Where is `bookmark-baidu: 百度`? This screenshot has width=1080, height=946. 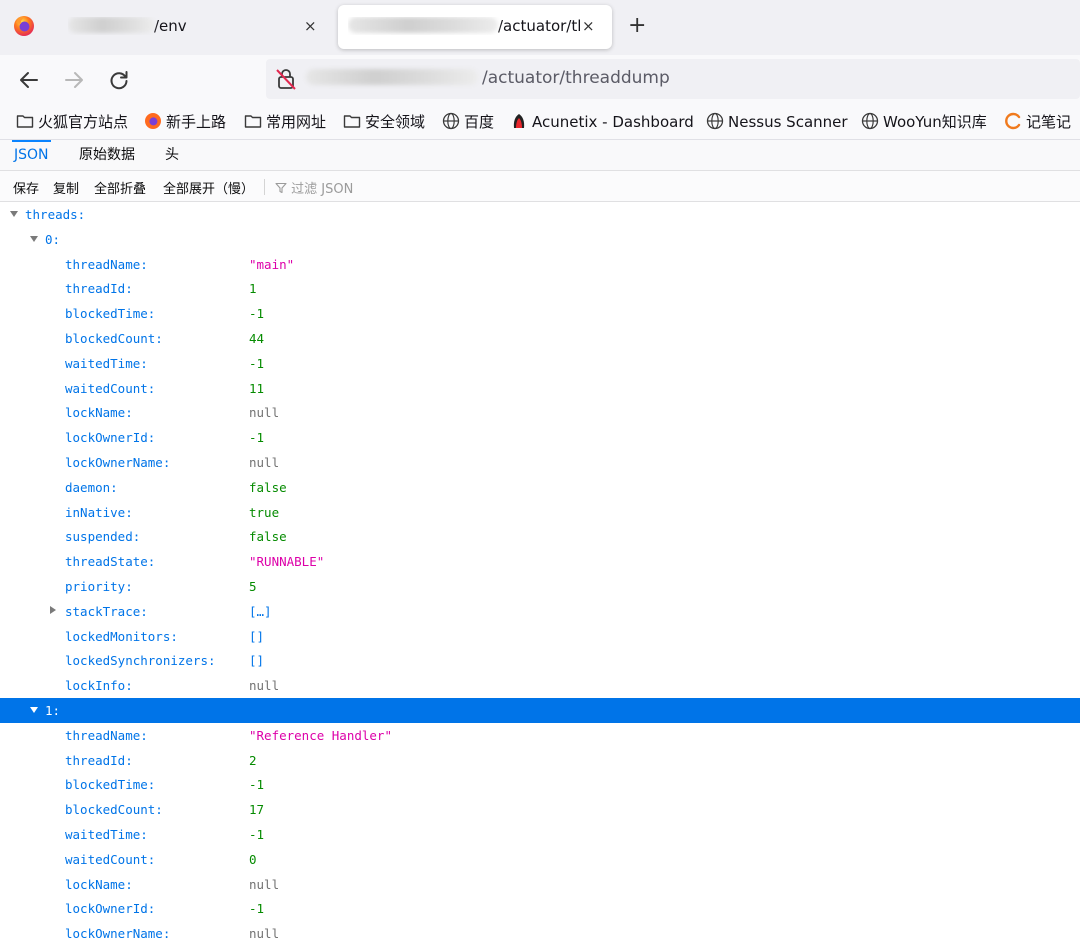 bookmark-baidu: 百度 is located at coordinates (468, 122).